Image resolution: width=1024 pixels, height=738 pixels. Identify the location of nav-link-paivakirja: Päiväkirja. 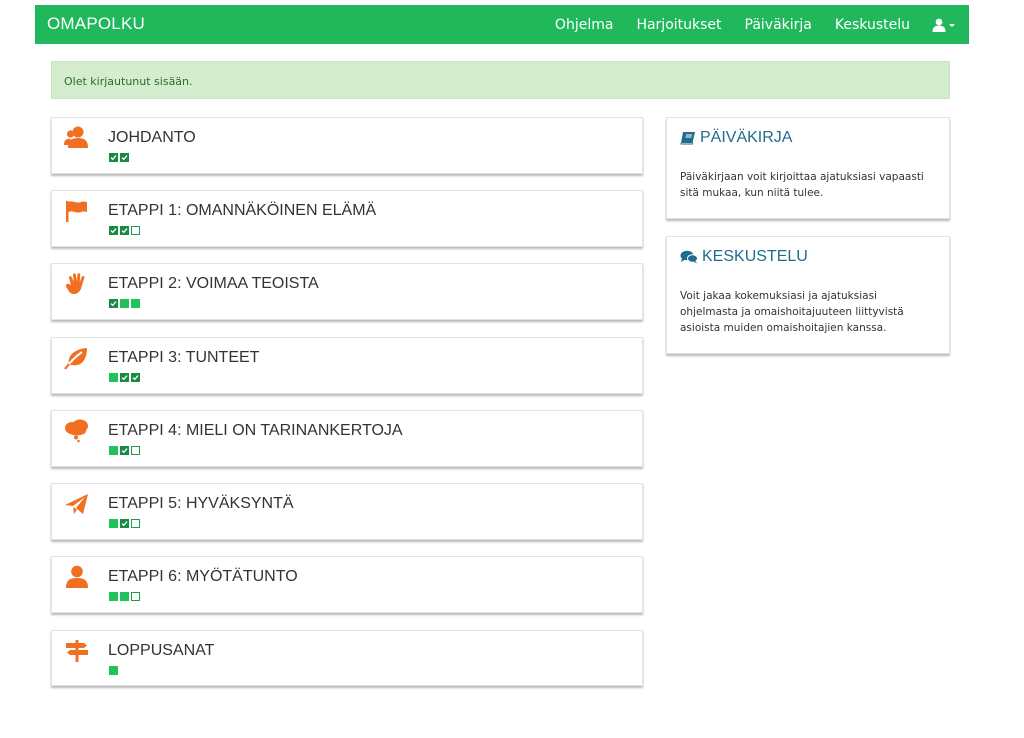
(778, 25).